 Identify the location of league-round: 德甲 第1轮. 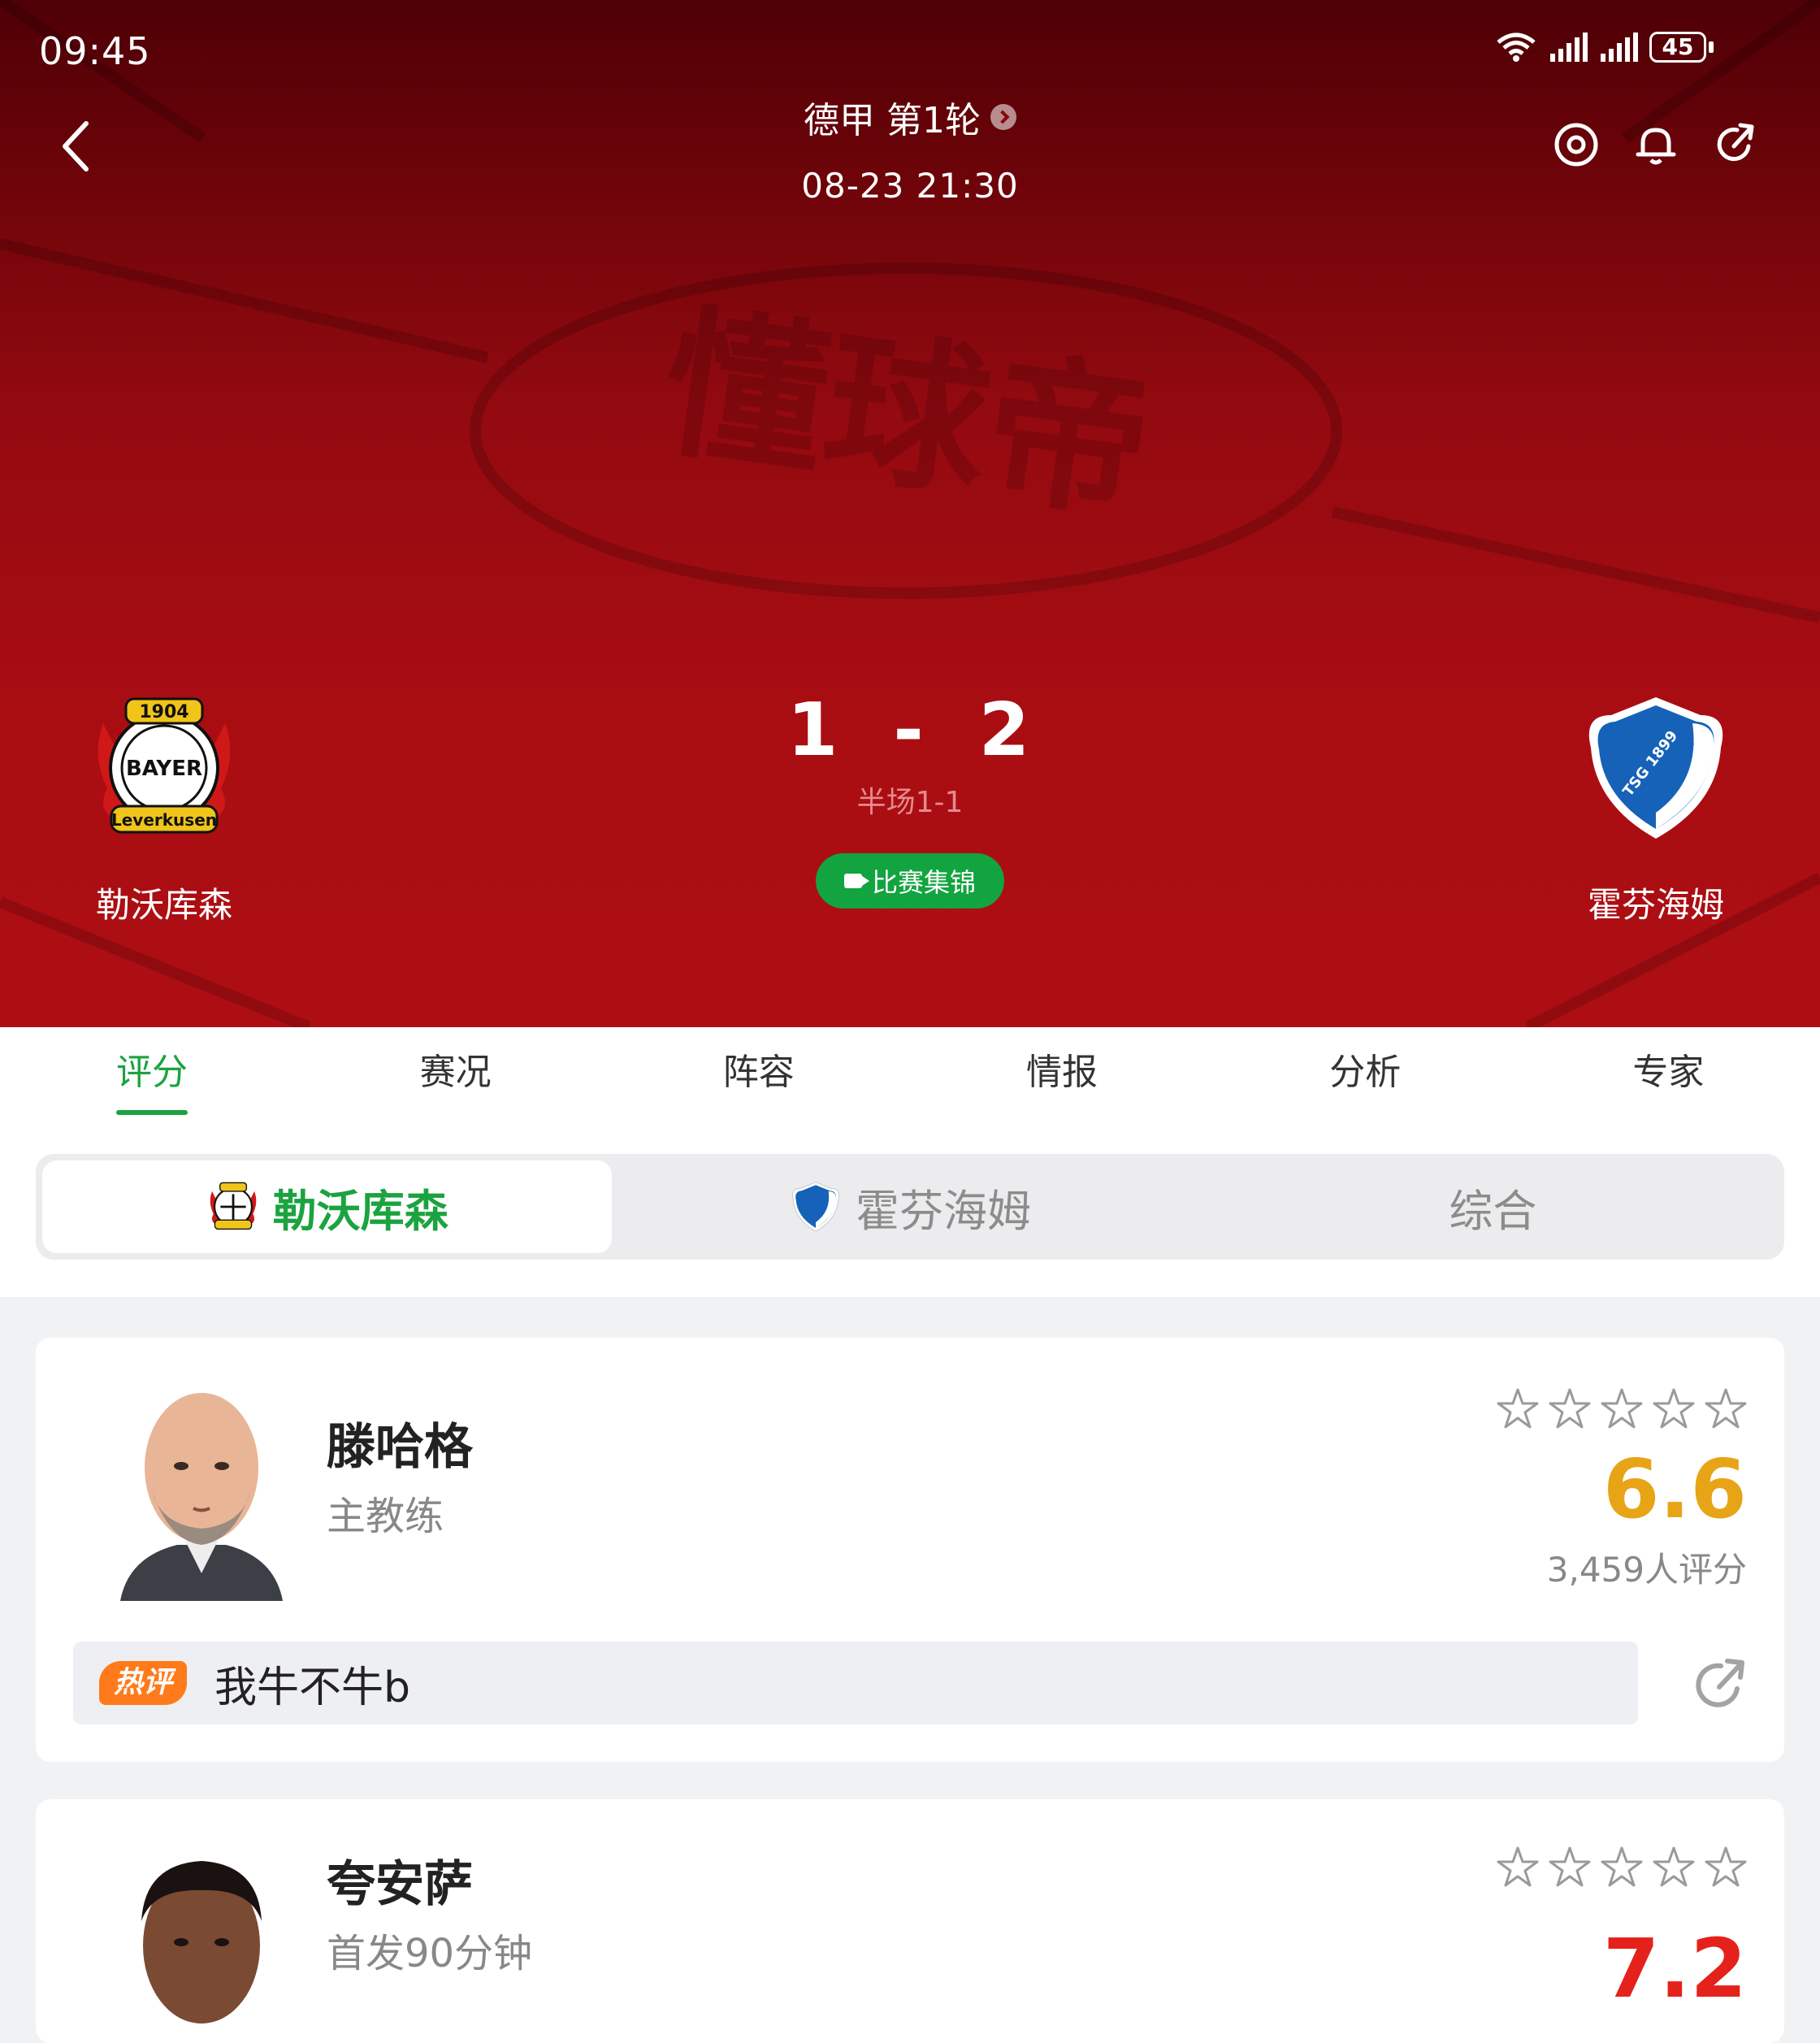
(893, 121).